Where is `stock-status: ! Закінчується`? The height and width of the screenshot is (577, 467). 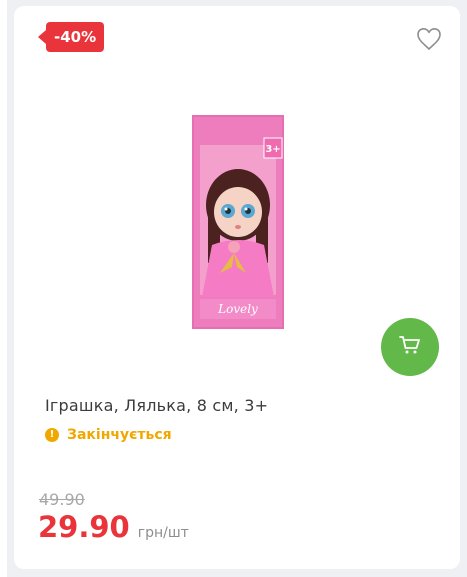 stock-status: ! Закінчується is located at coordinates (108, 435).